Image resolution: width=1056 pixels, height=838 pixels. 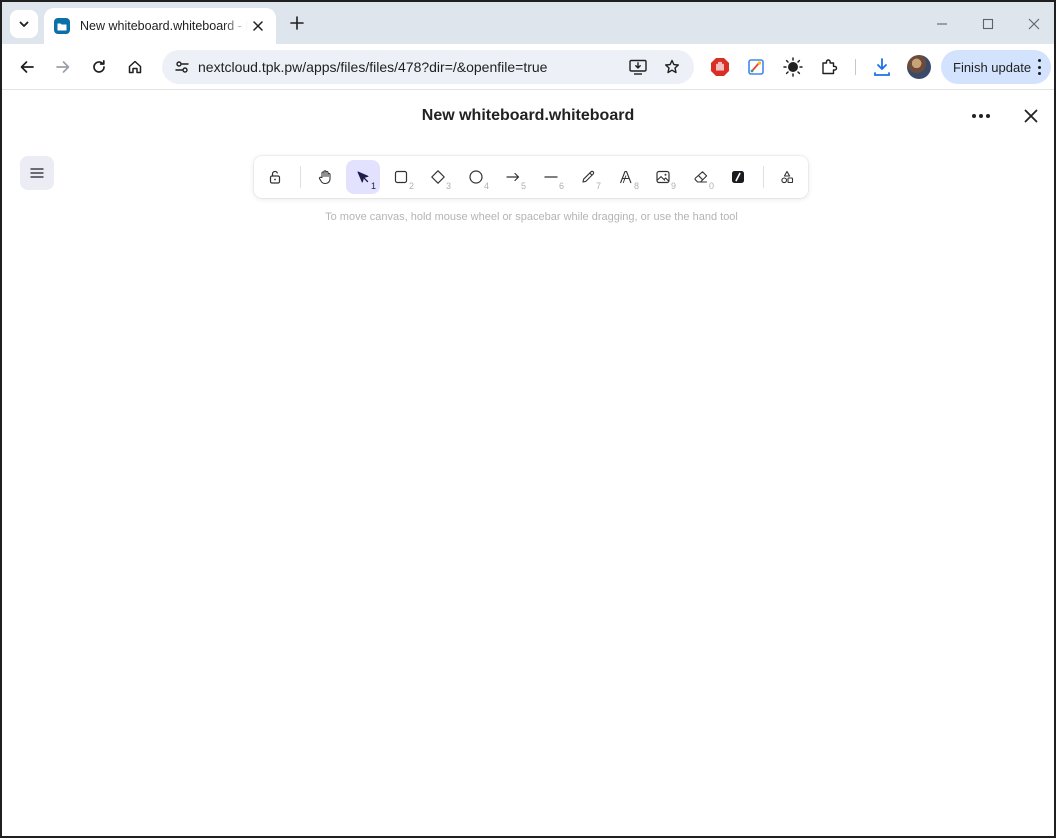 I want to click on window-close-button, so click(x=1034, y=24).